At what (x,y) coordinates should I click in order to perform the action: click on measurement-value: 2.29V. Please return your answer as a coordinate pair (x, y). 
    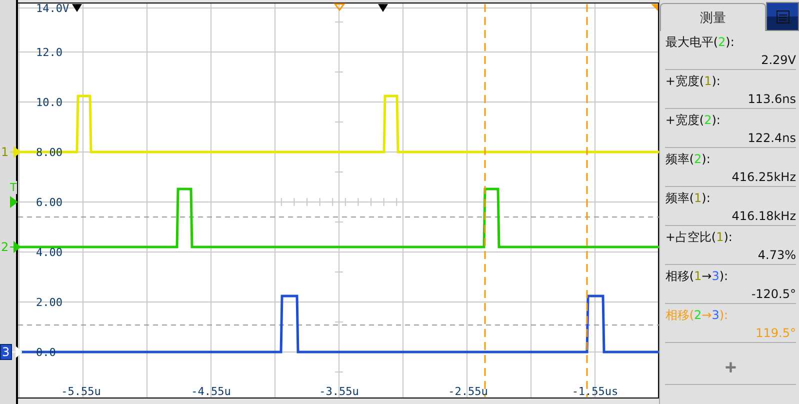
    Looking at the image, I should click on (778, 60).